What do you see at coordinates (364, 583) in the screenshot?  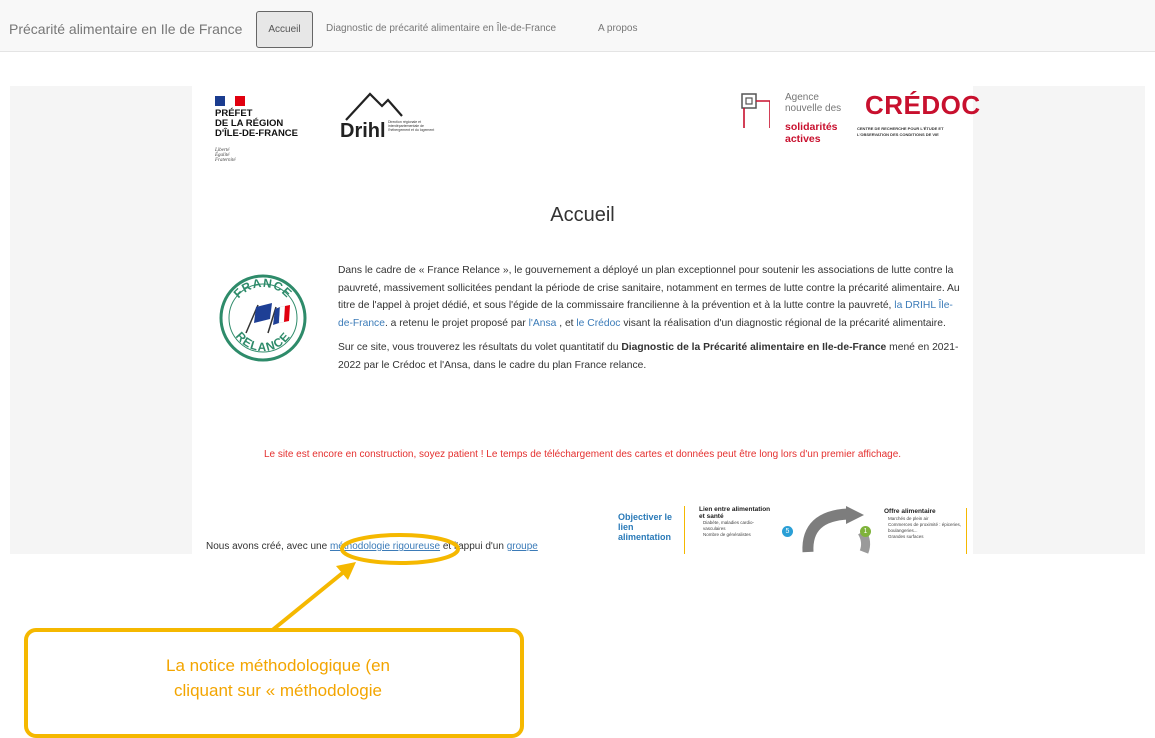 I see `annotation-overlay` at bounding box center [364, 583].